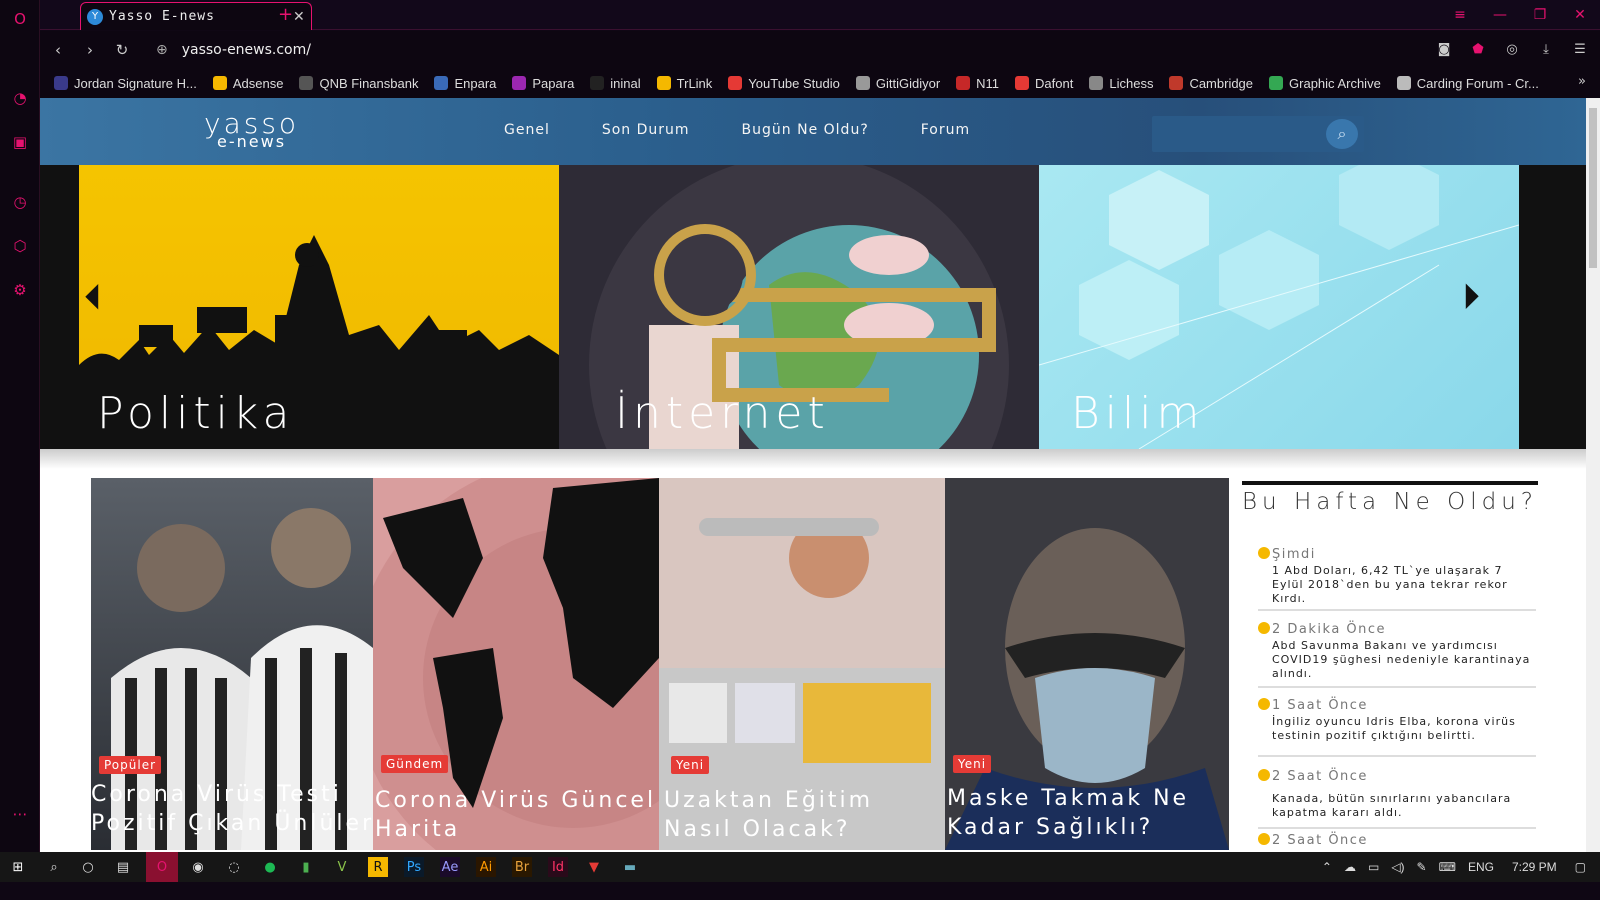 This screenshot has width=1600, height=900. What do you see at coordinates (522, 867) in the screenshot?
I see `bridge-icon: Br` at bounding box center [522, 867].